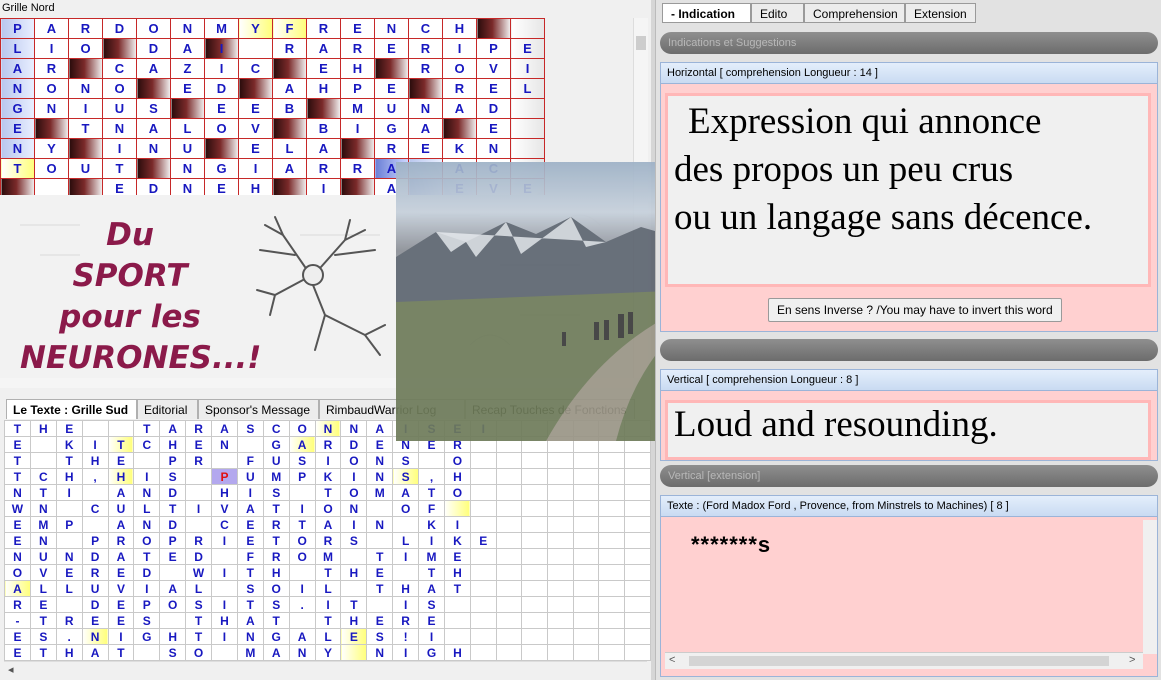  I want to click on south-grid-cell: L, so click(69, 588).